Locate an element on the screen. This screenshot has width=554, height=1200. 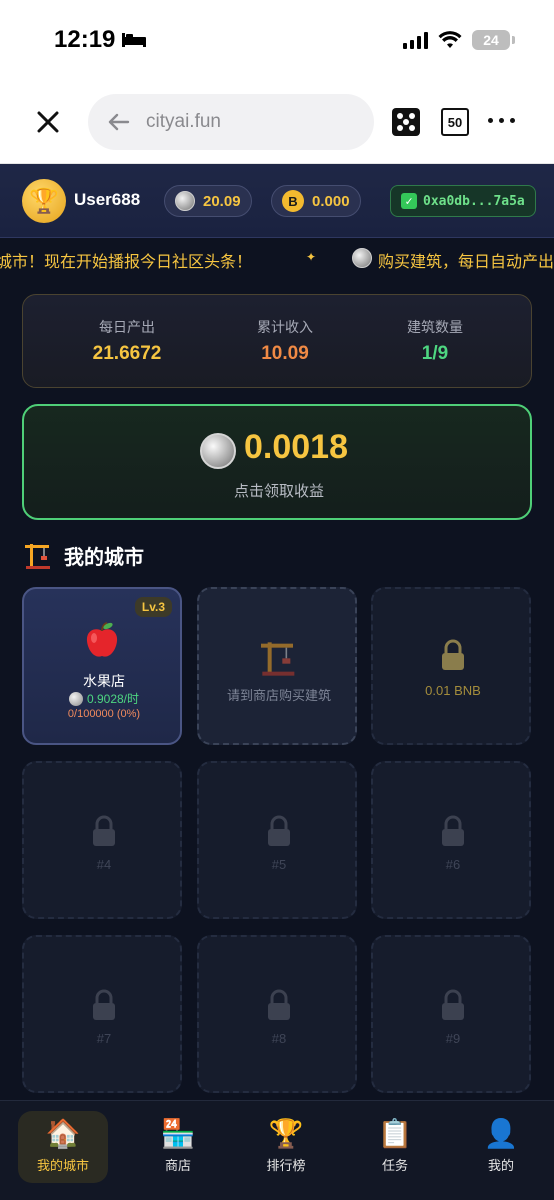
tab-label: 排行榜 is located at coordinates (286, 1166).